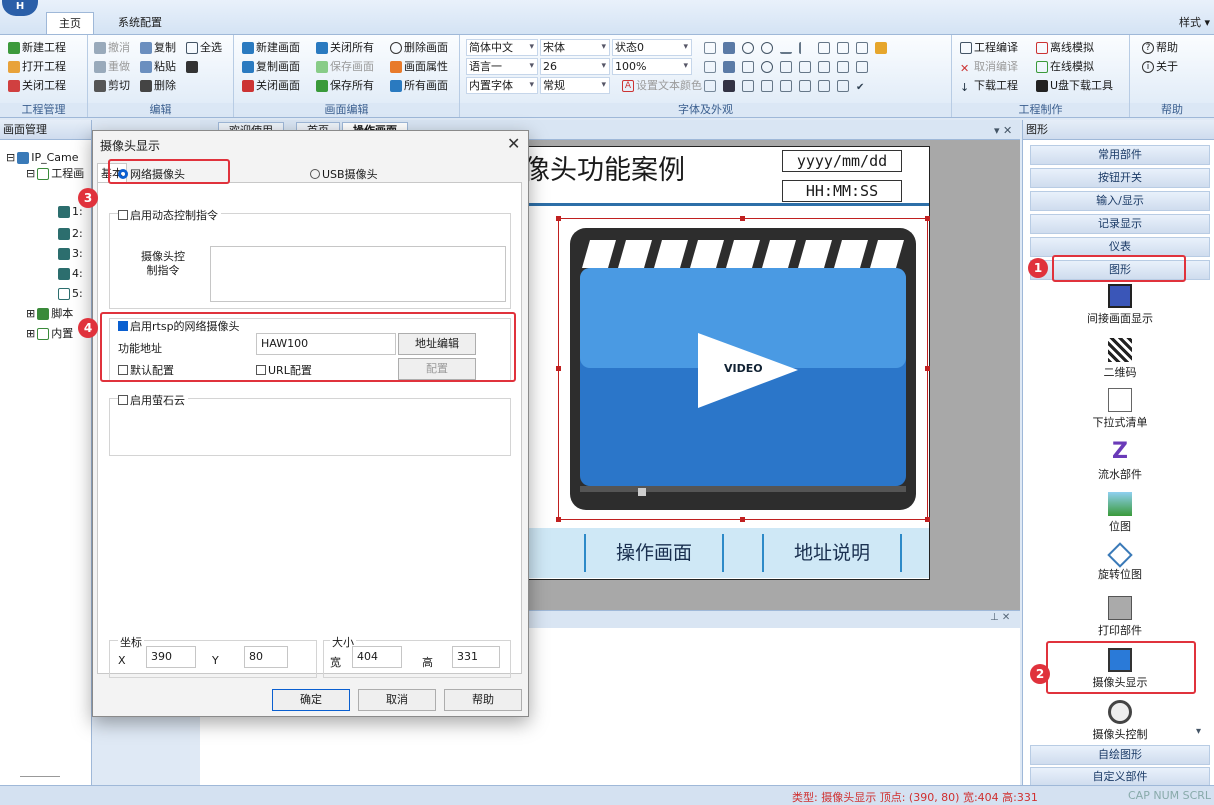 This screenshot has width=1214, height=805. Describe the element at coordinates (1120, 224) in the screenshot. I see `category-records: 记录显示` at that location.